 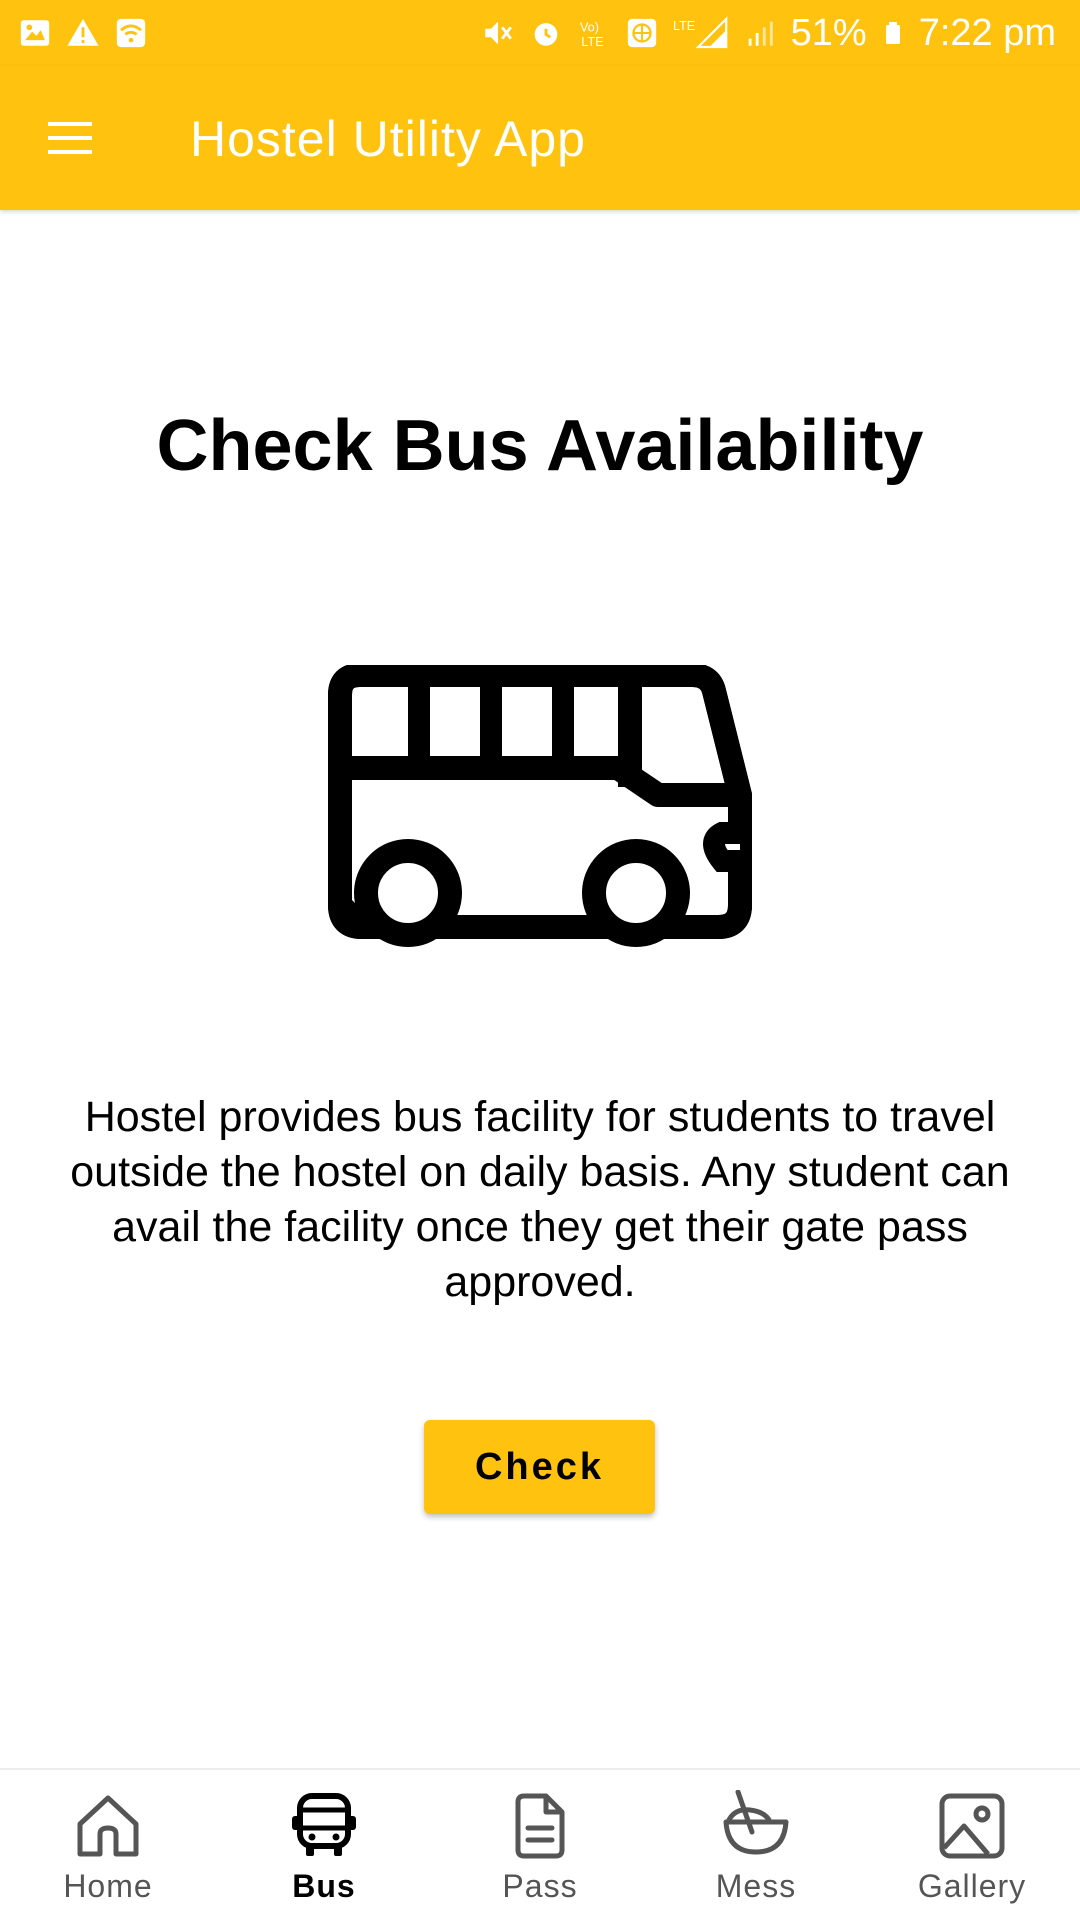 I want to click on nav-item-mess: Mess, so click(x=756, y=1845).